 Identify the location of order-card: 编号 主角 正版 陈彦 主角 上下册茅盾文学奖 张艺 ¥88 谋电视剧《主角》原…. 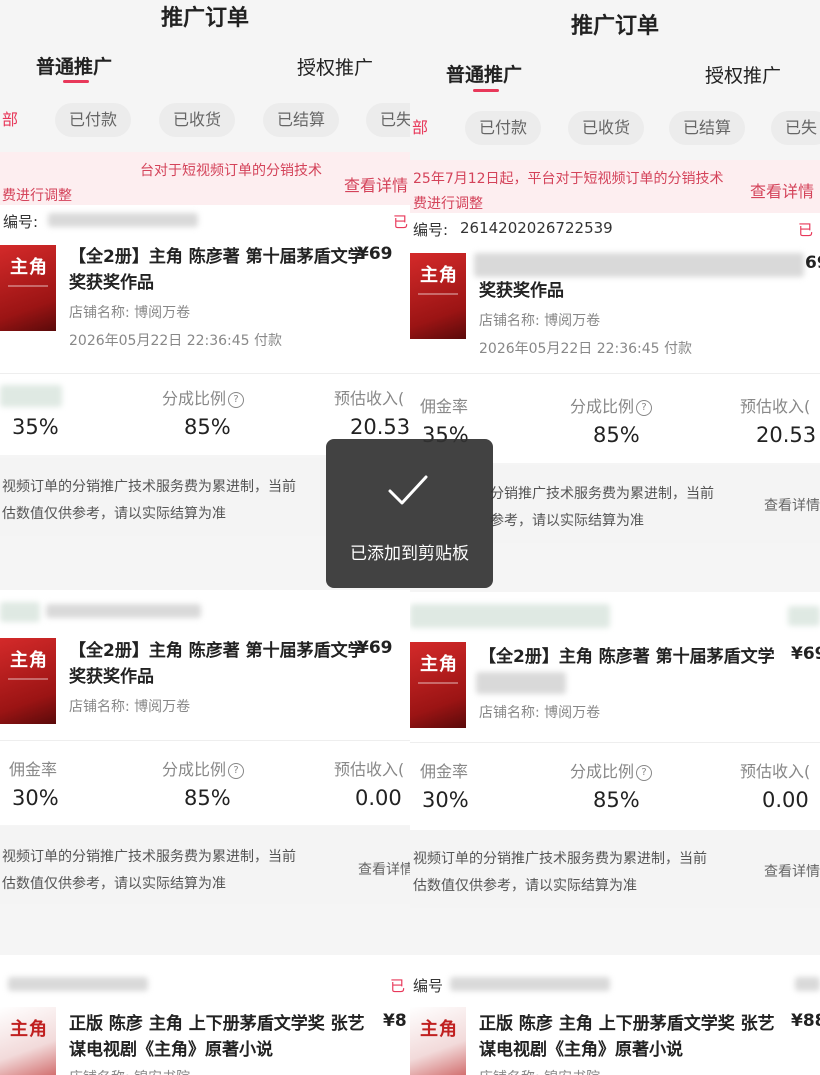
(615, 1015).